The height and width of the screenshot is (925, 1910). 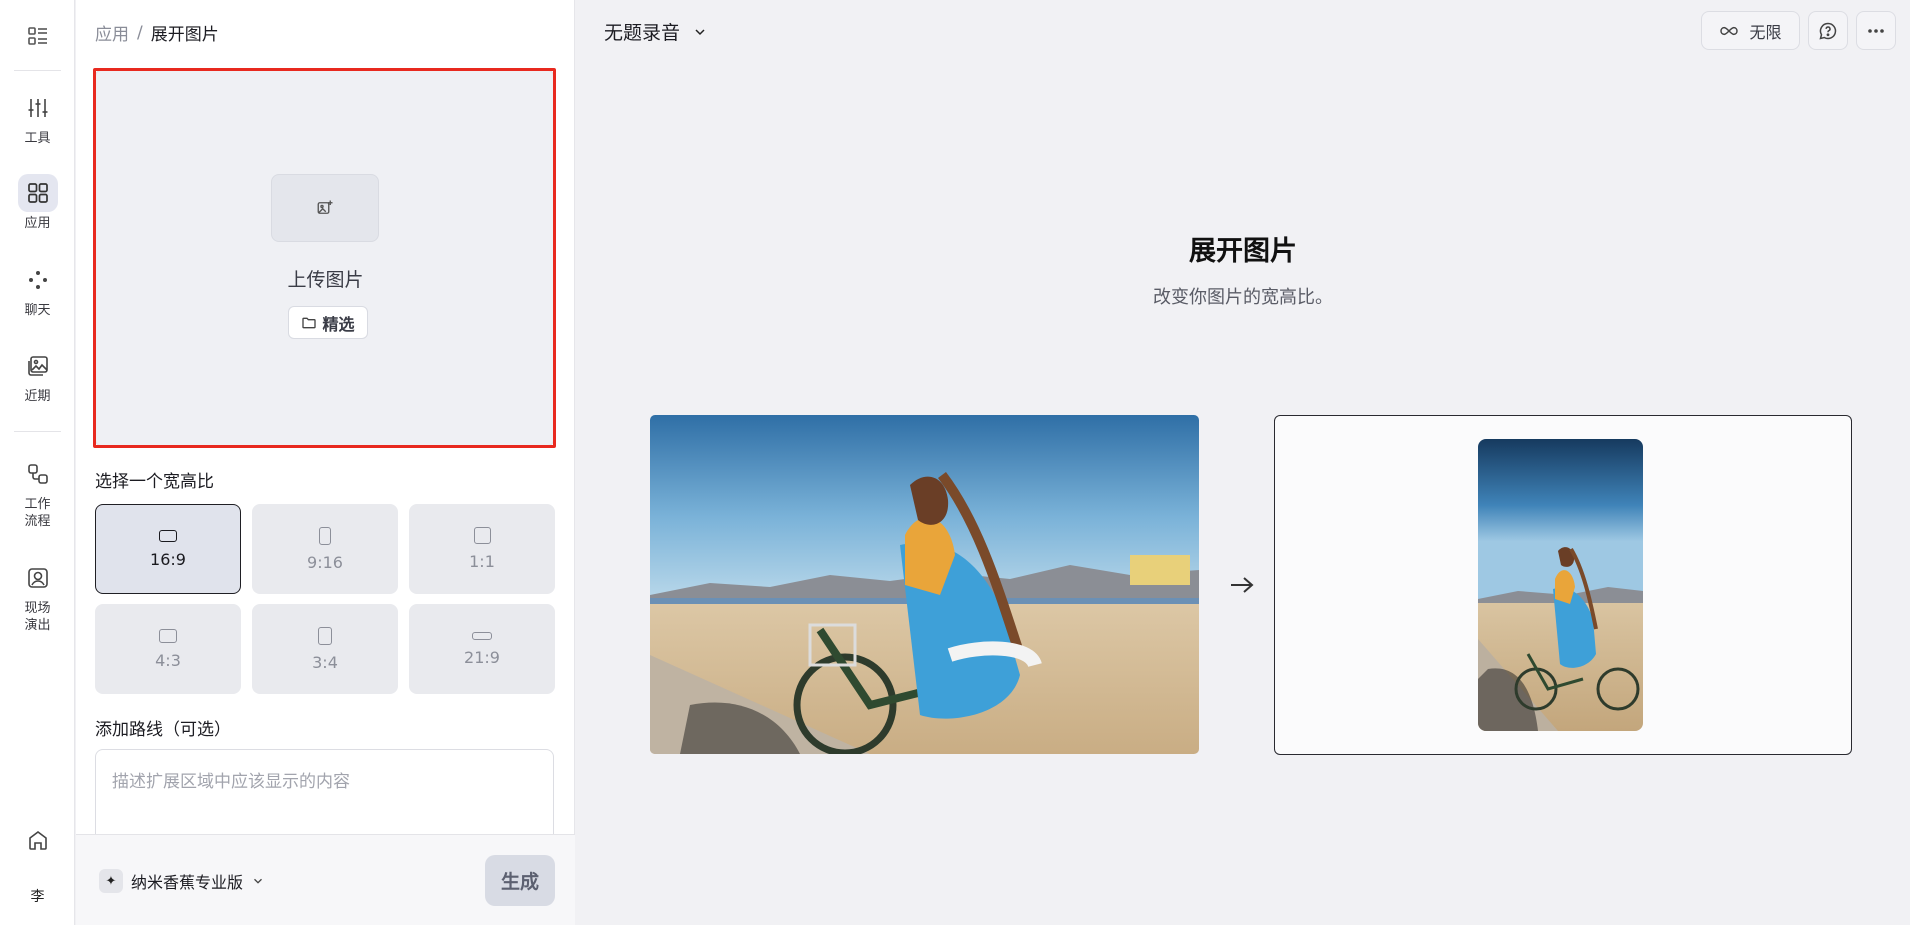 I want to click on ratio-option-16-9: 16:9, so click(x=168, y=549).